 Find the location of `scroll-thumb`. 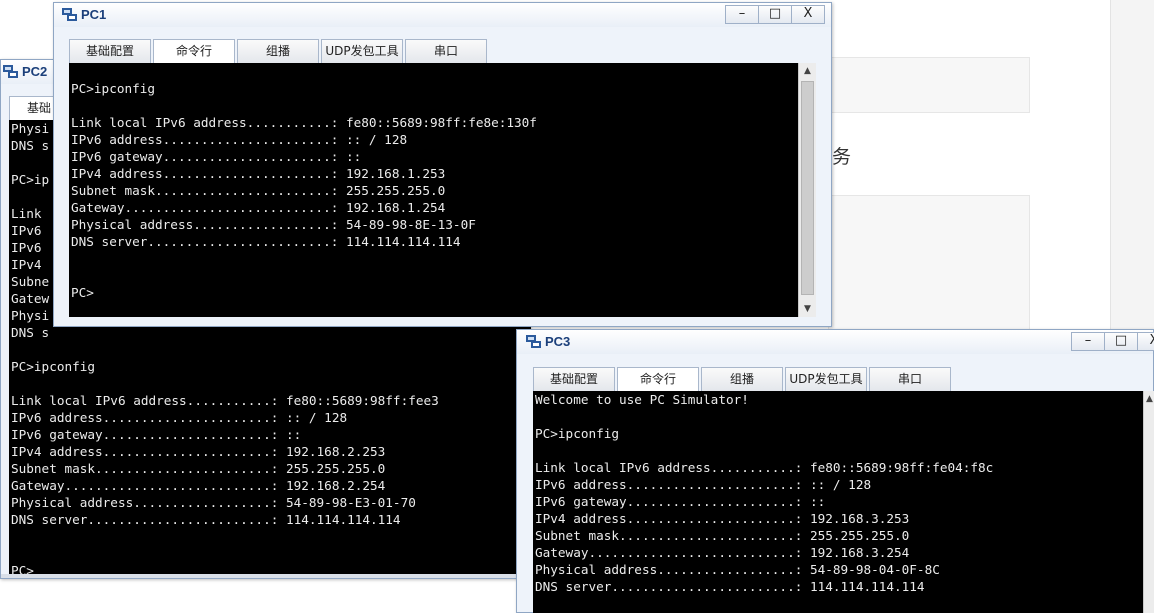

scroll-thumb is located at coordinates (807, 188).